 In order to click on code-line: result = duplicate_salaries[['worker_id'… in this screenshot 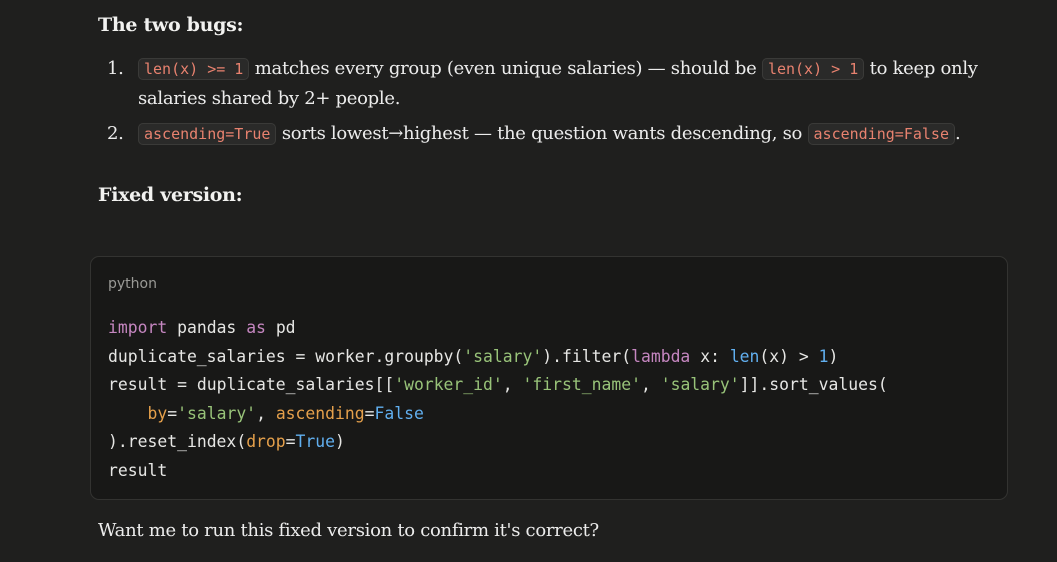, I will do `click(498, 385)`.